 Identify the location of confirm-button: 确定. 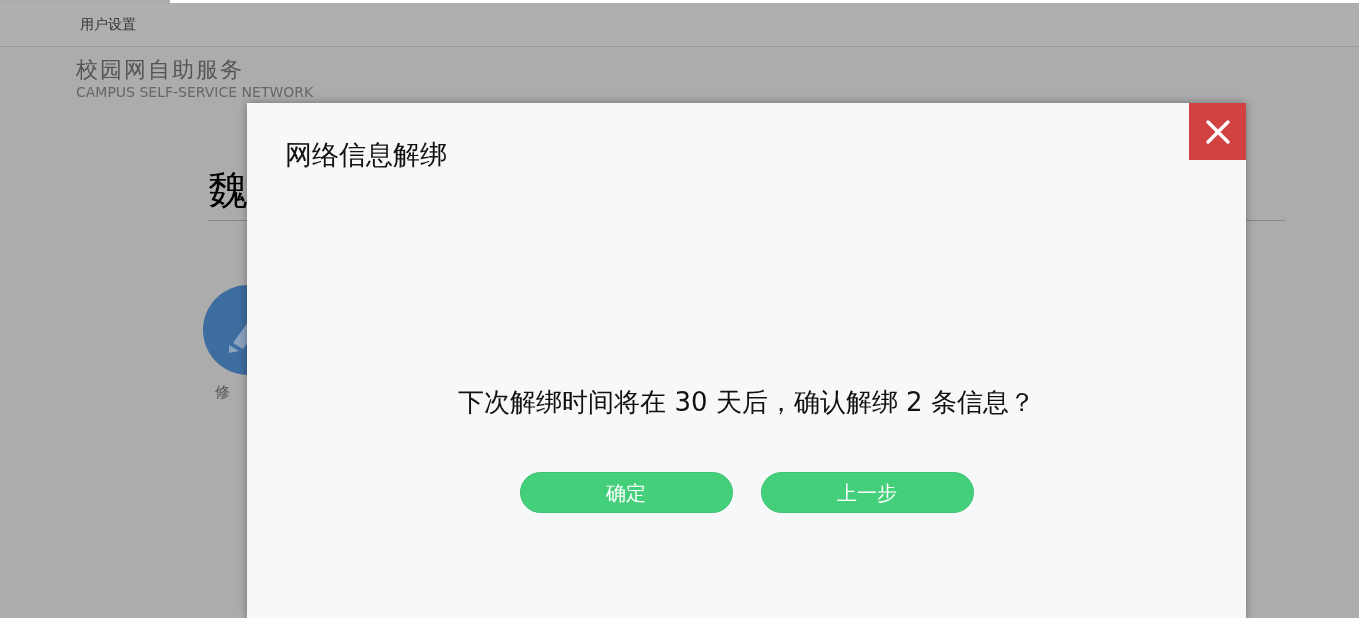
(626, 492).